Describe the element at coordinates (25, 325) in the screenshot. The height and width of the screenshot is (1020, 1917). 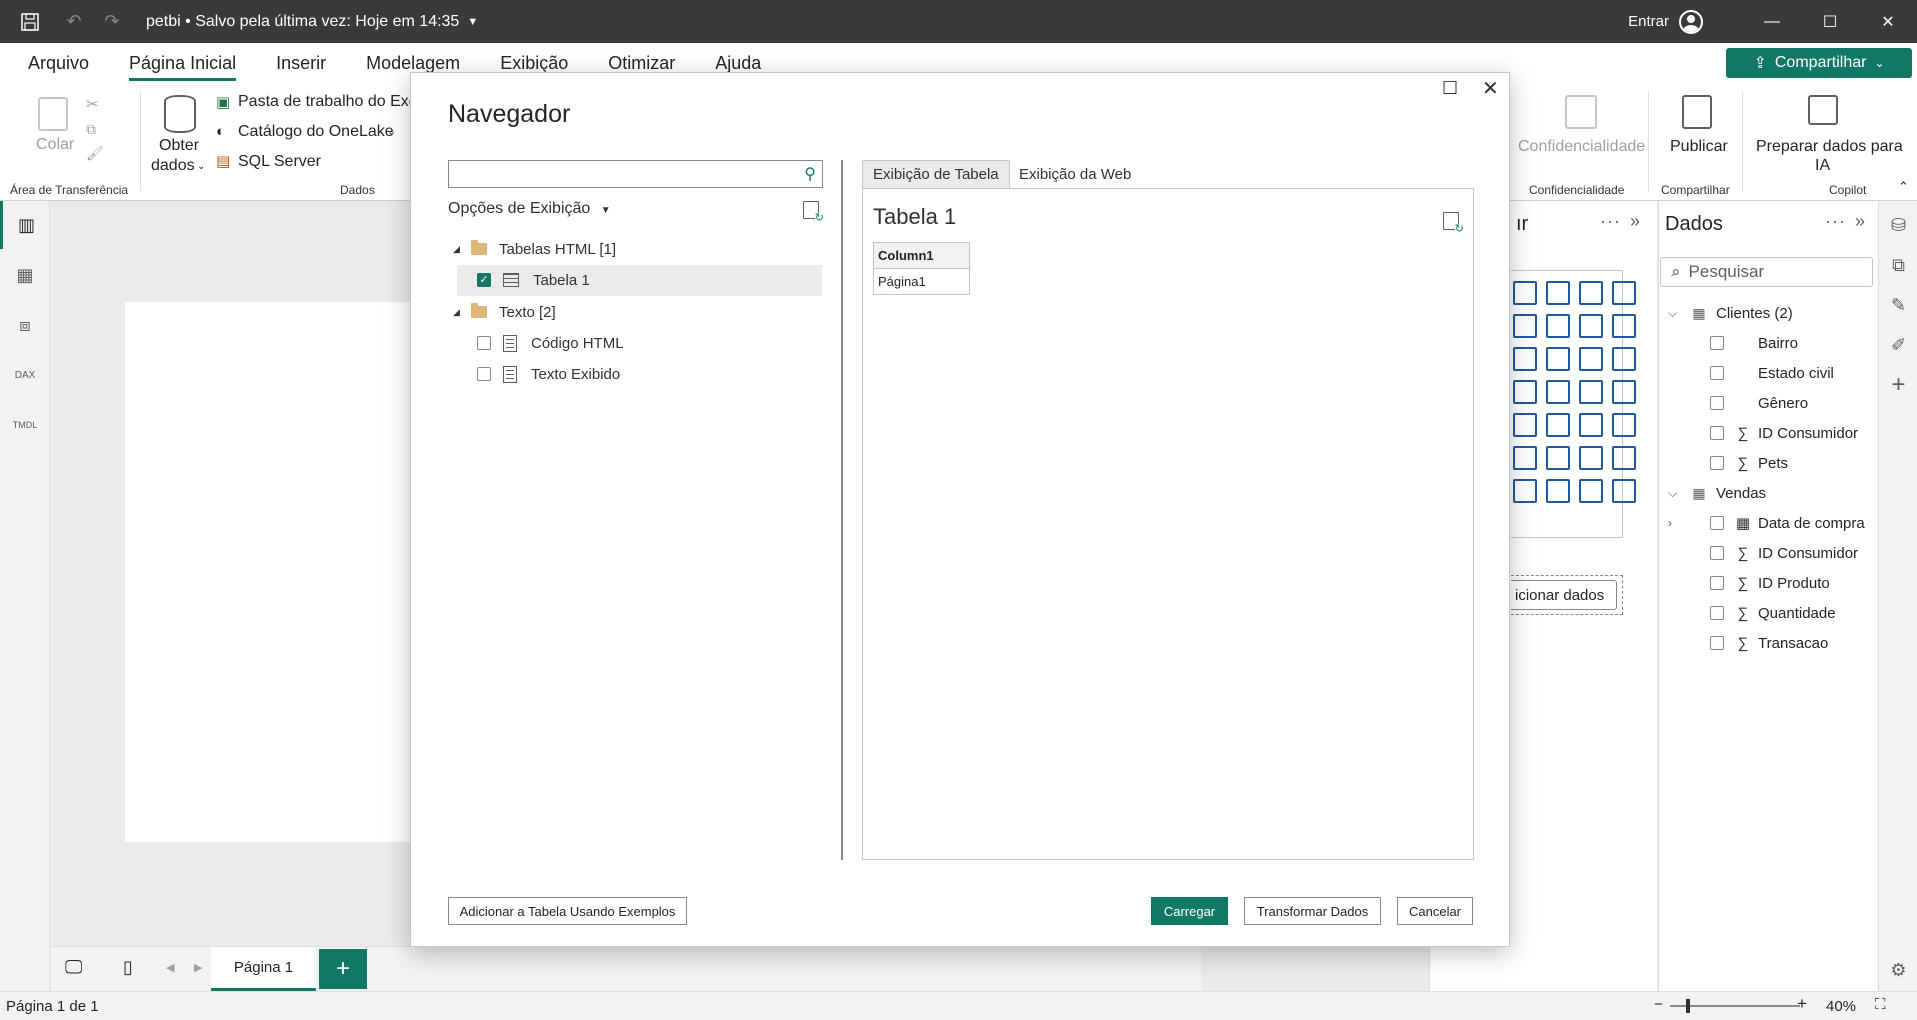
I see `model-view-icon: ⧈` at that location.